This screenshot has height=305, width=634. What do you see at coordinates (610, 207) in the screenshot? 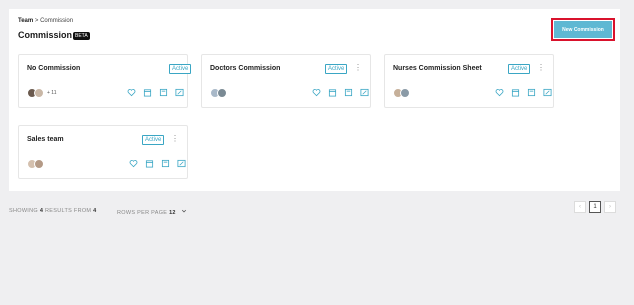
I see `next-page-button: ›` at bounding box center [610, 207].